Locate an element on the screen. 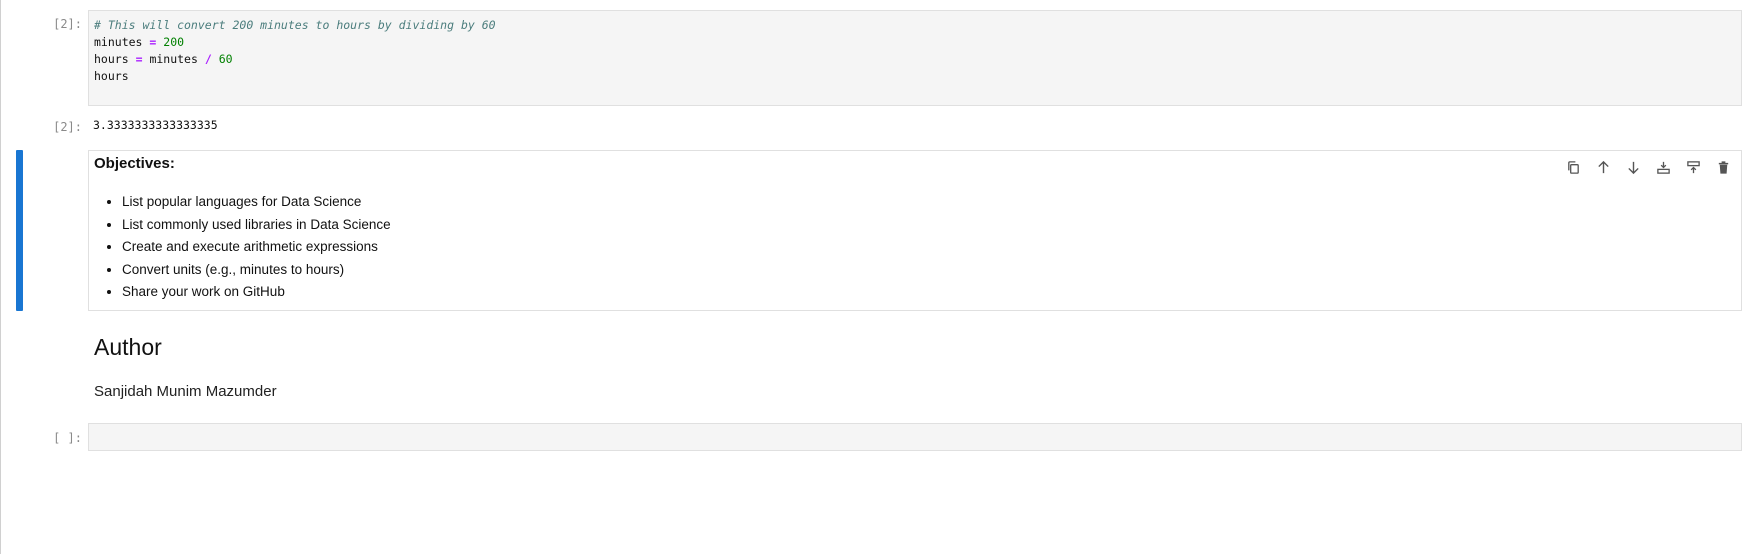 The width and height of the screenshot is (1758, 554). move-down-icon is located at coordinates (1633, 167).